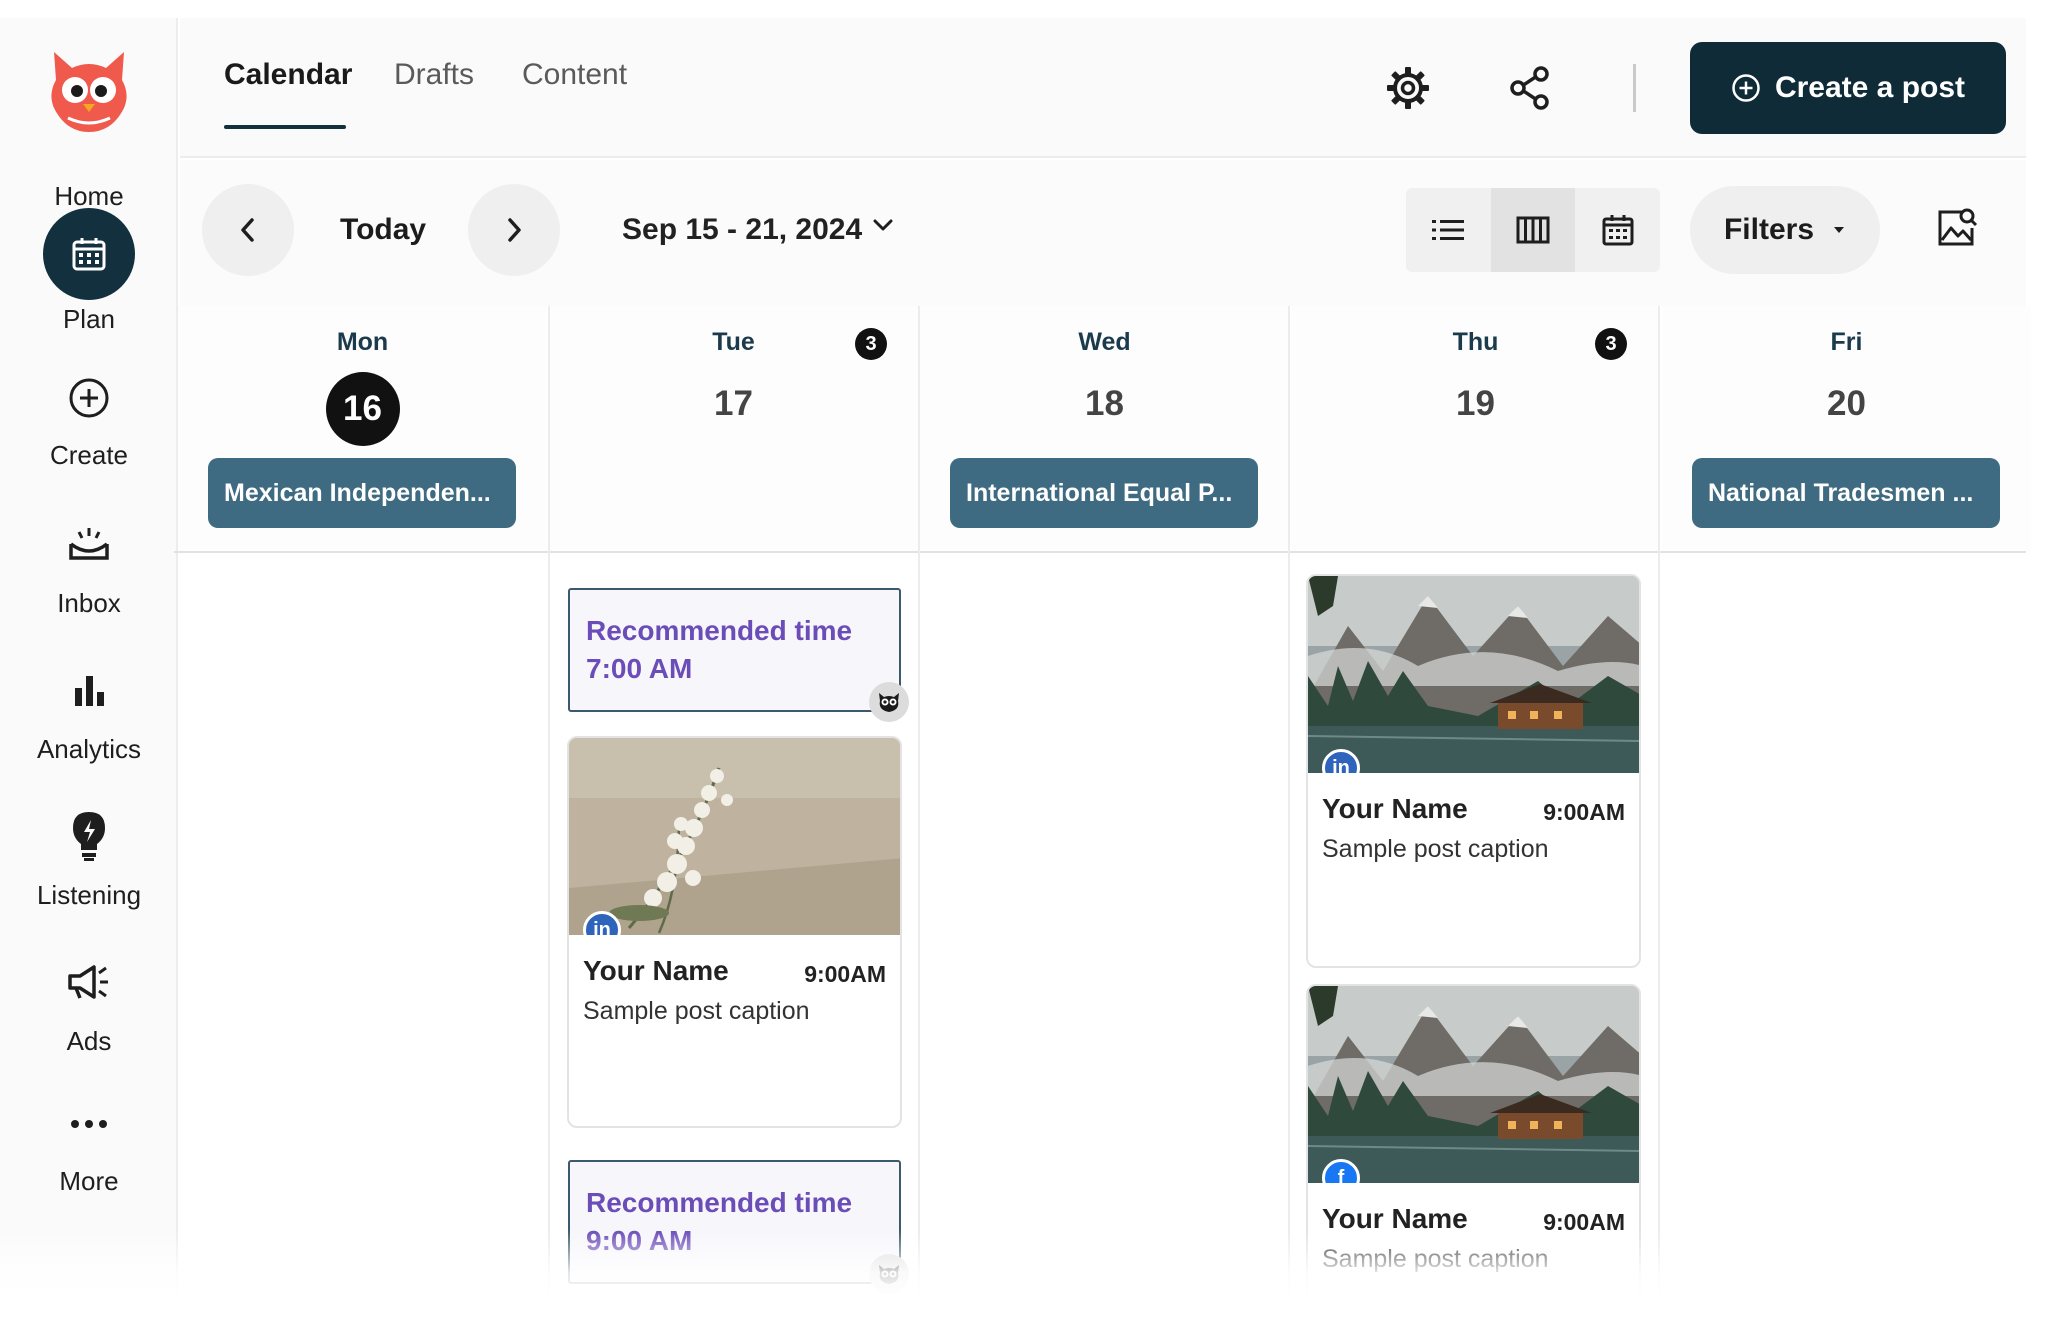  Describe the element at coordinates (871, 344) in the screenshot. I see `post-count-badge: 3` at that location.